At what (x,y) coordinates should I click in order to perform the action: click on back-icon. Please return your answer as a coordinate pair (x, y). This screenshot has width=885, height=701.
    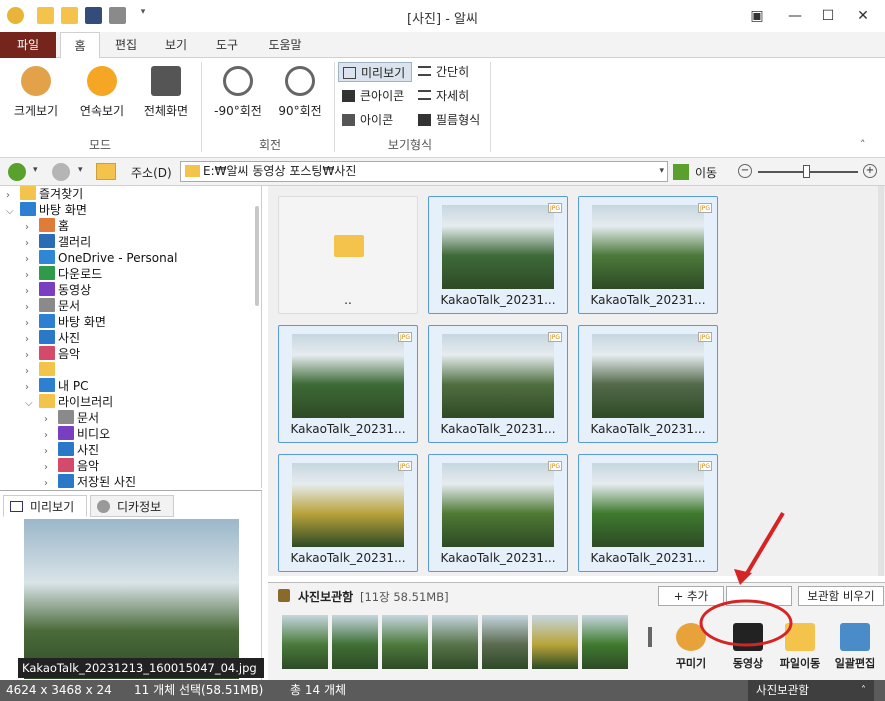
    Looking at the image, I should click on (17, 172).